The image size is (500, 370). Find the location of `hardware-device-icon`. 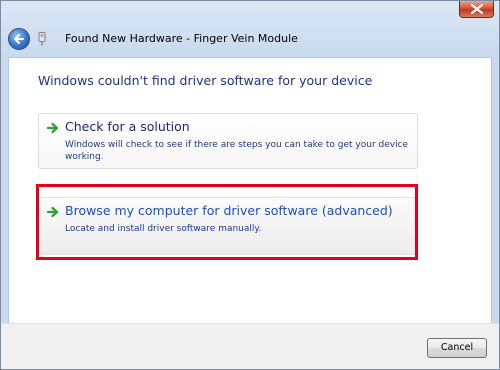

hardware-device-icon is located at coordinates (42, 39).